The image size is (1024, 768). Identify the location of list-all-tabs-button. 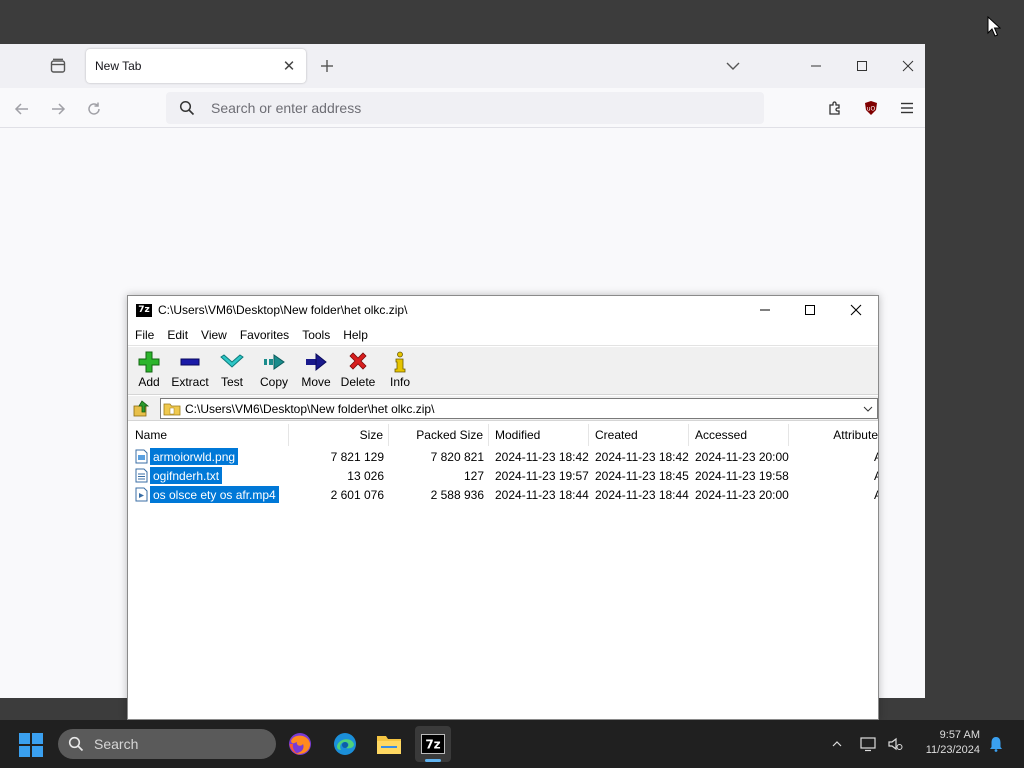
(733, 66).